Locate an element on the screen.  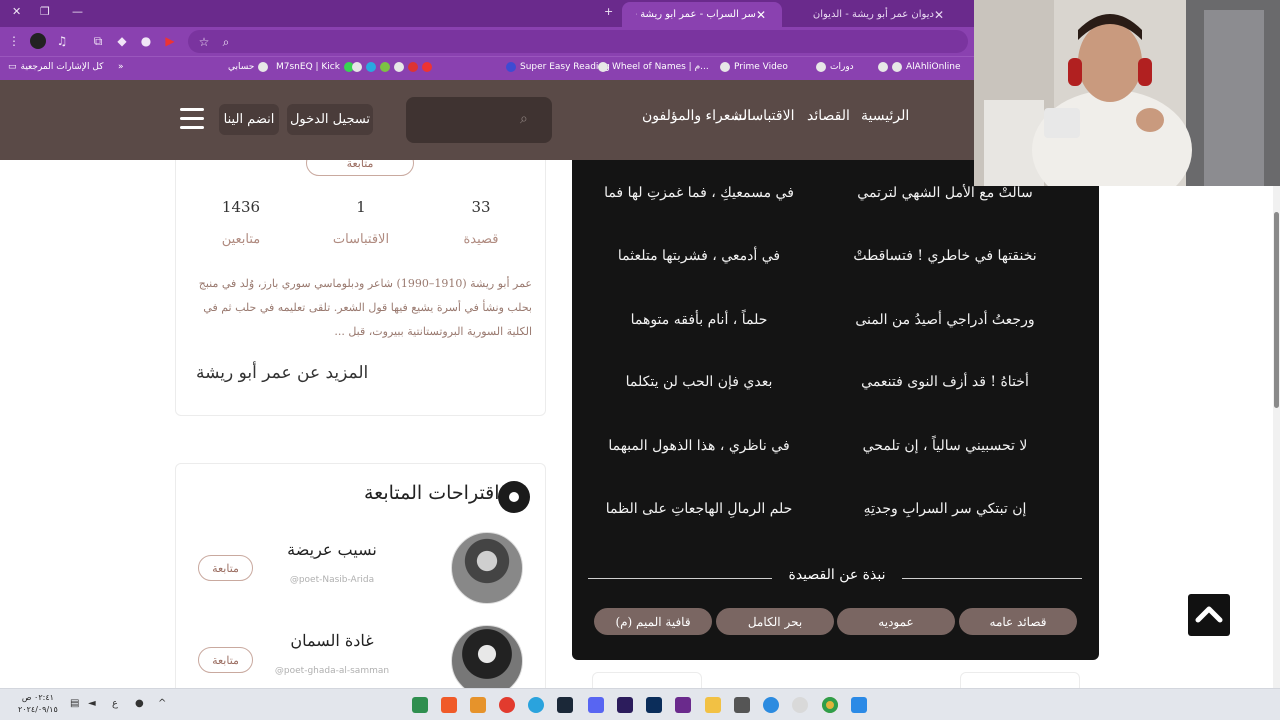
stat-poems-count: 33 is located at coordinates (481, 207).